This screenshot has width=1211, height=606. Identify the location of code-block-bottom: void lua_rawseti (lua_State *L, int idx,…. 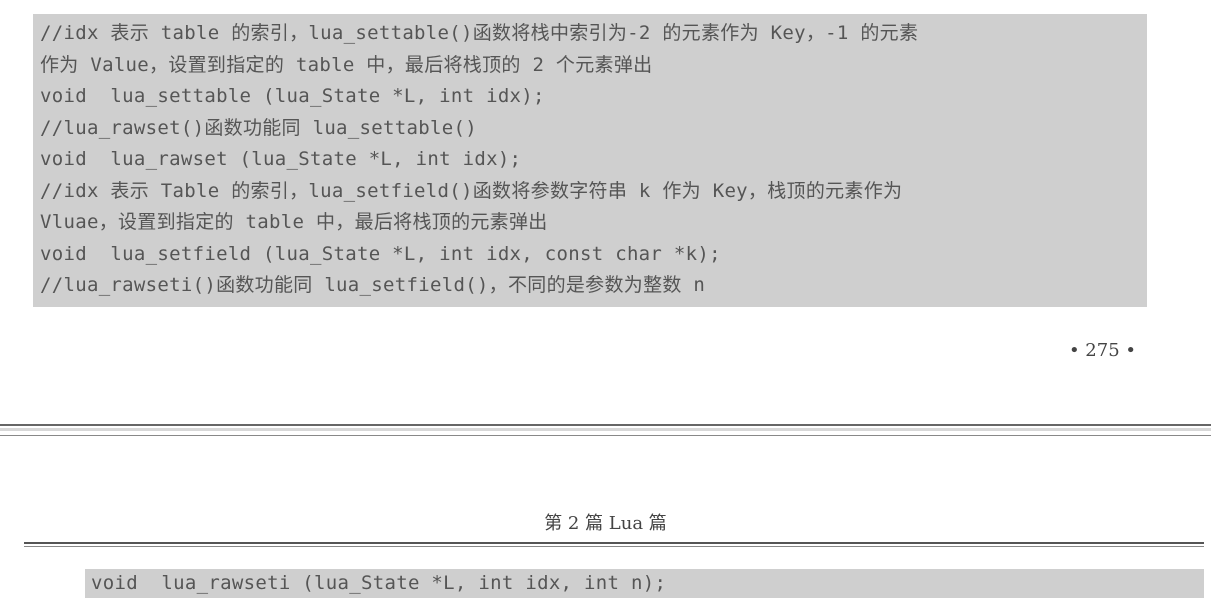
(644, 583).